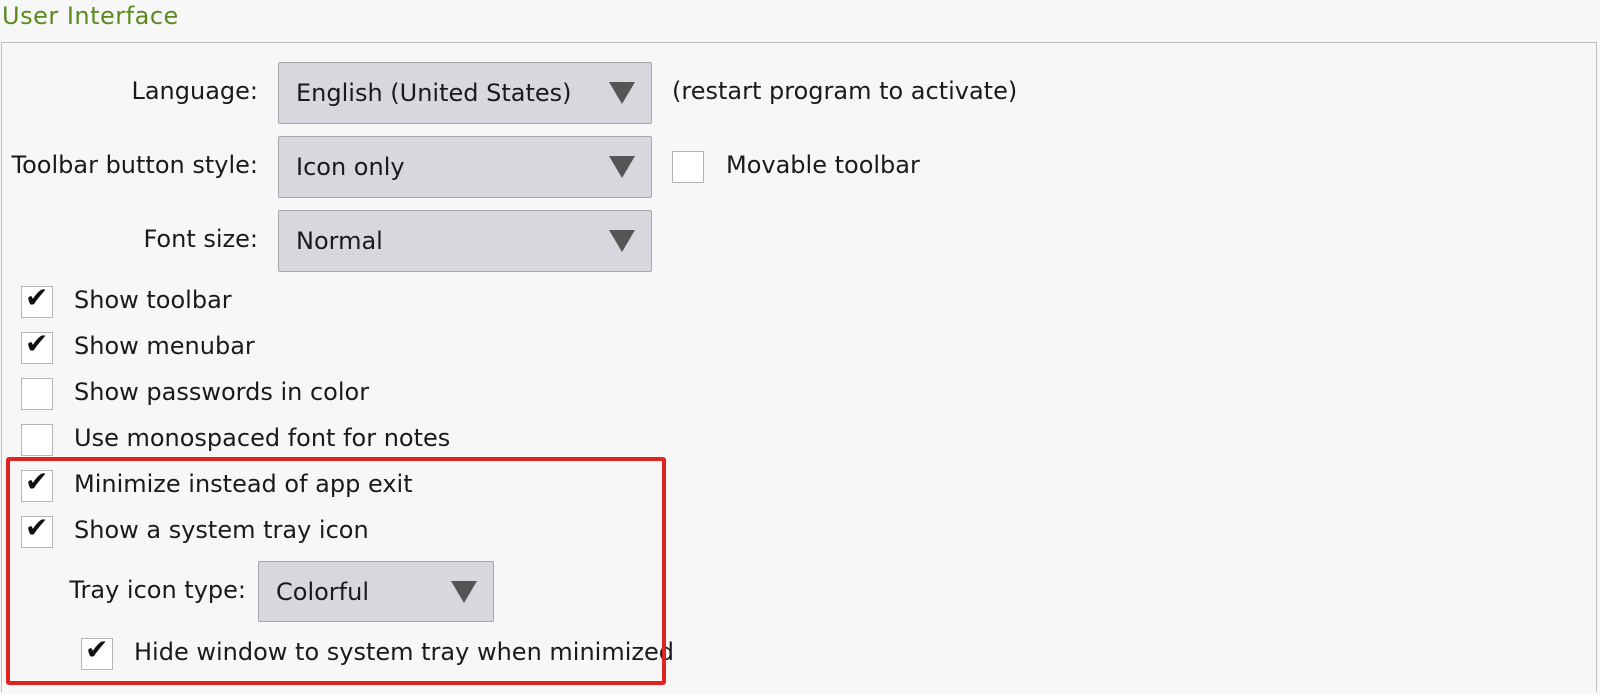 The image size is (1600, 694). Describe the element at coordinates (90, 16) in the screenshot. I see `group-title: User Interface` at that location.